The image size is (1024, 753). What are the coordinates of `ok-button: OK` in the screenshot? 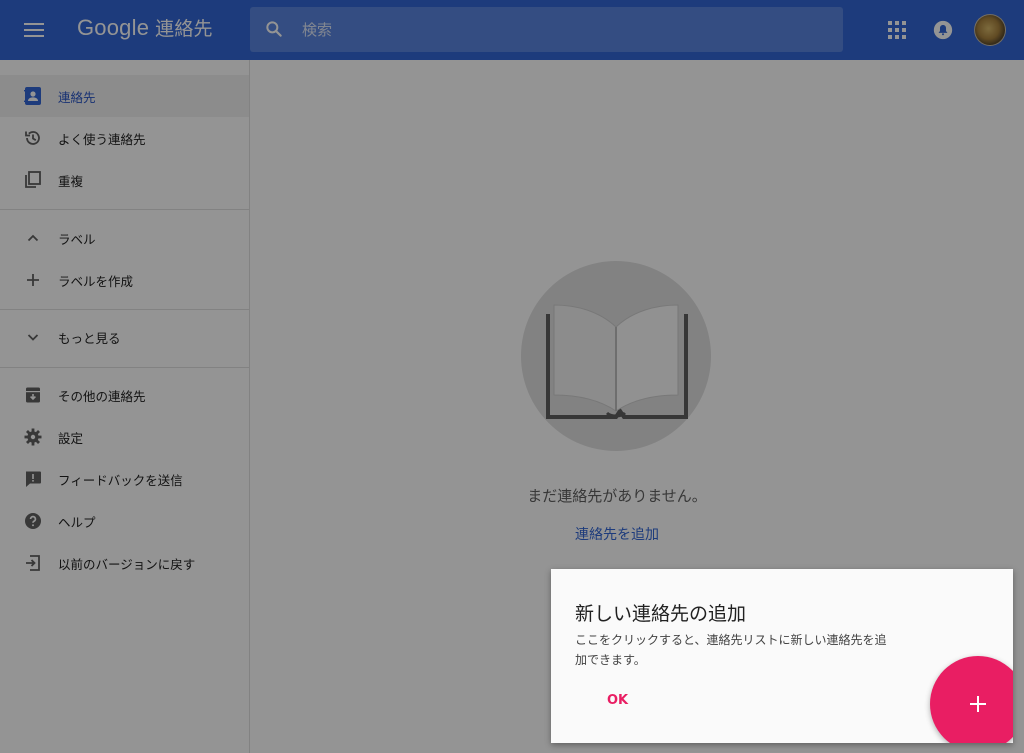 It's located at (617, 700).